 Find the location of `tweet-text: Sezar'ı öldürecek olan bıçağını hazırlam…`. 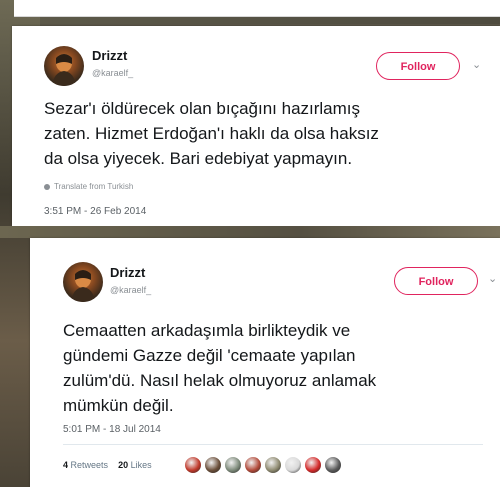

tweet-text: Sezar'ı öldürecek olan bıçağını hazırlam… is located at coordinates (211, 133).